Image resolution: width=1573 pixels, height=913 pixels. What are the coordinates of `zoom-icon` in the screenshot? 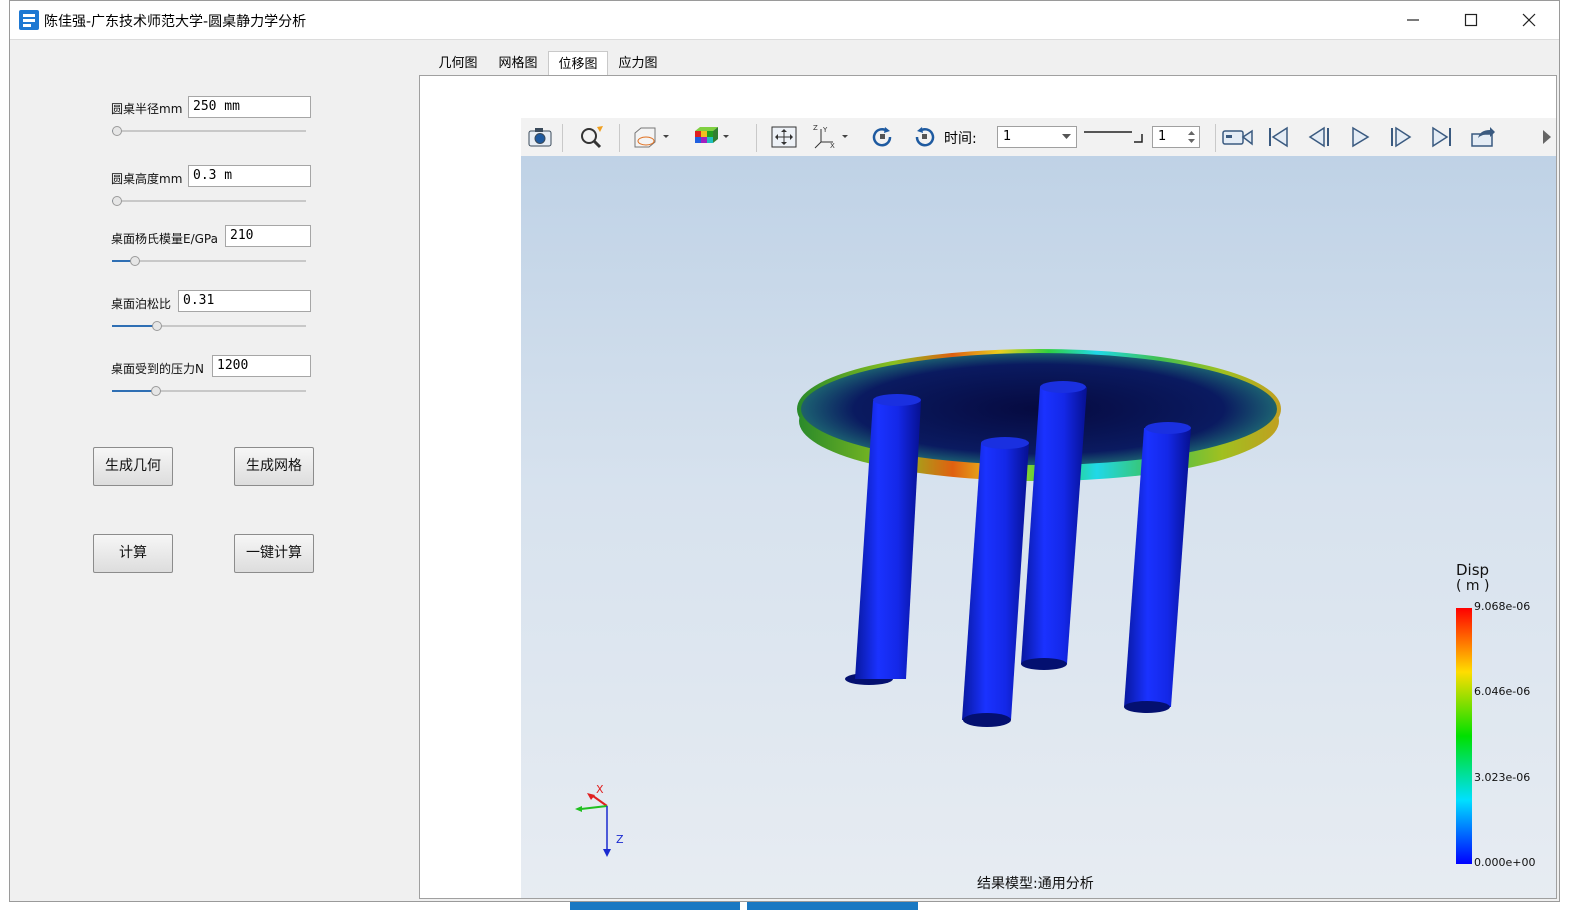 It's located at (592, 137).